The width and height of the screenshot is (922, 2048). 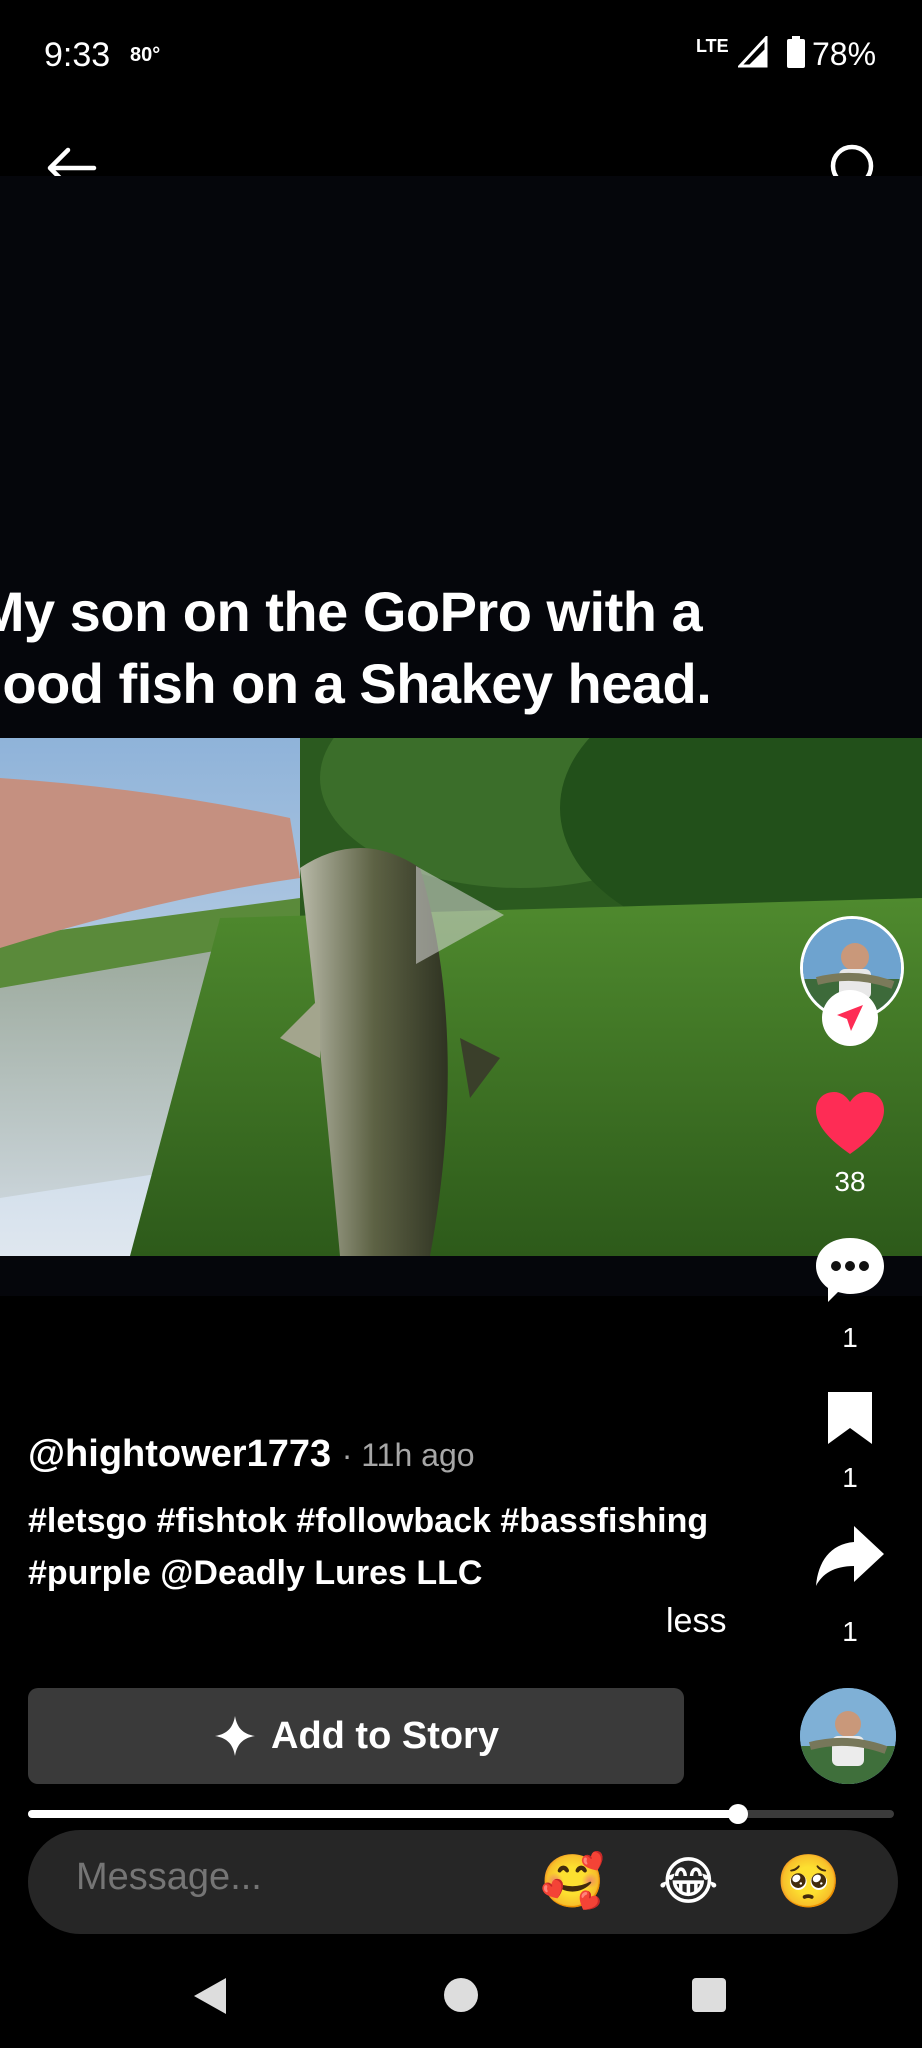 I want to click on video-progress-bar, so click(x=461, y=1814).